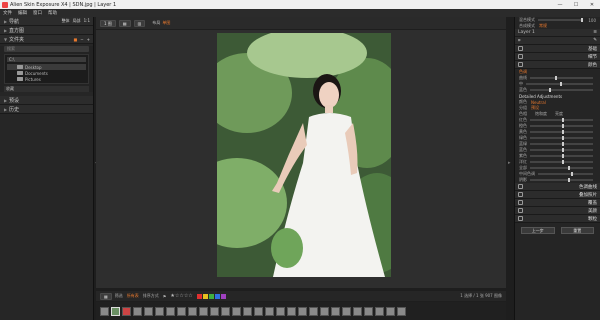  Describe the element at coordinates (66, 21) in the screenshot. I see `nav-tab-fit: 整体` at that location.